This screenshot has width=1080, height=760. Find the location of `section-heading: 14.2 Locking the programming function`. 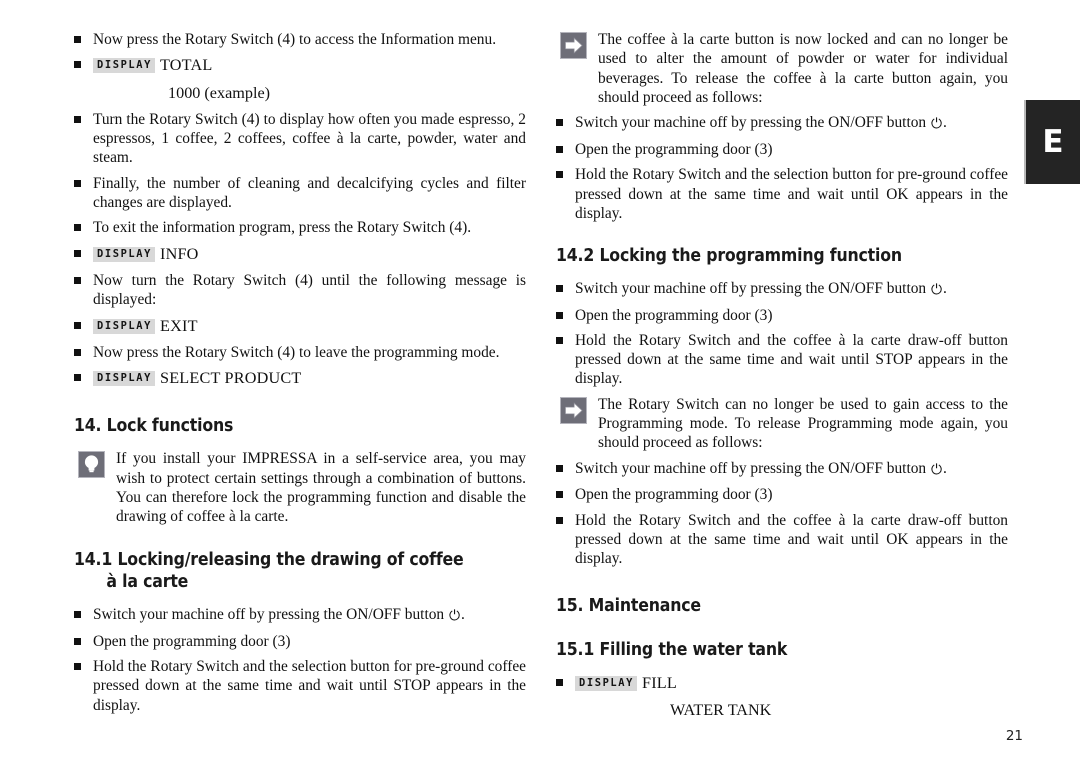

section-heading: 14.2 Locking the programming function is located at coordinates (759, 256).